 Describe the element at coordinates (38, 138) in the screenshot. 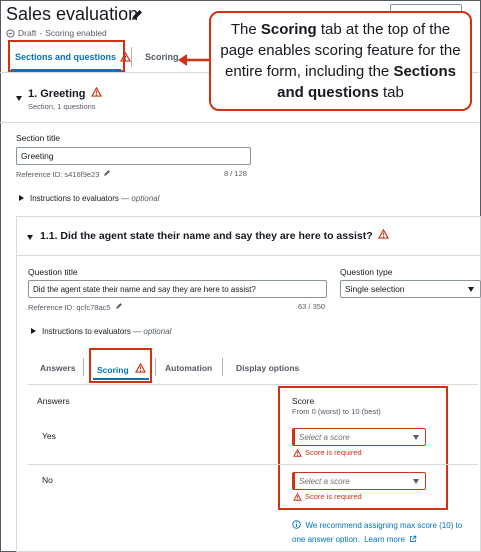

I see `section-title-label: Section title` at that location.